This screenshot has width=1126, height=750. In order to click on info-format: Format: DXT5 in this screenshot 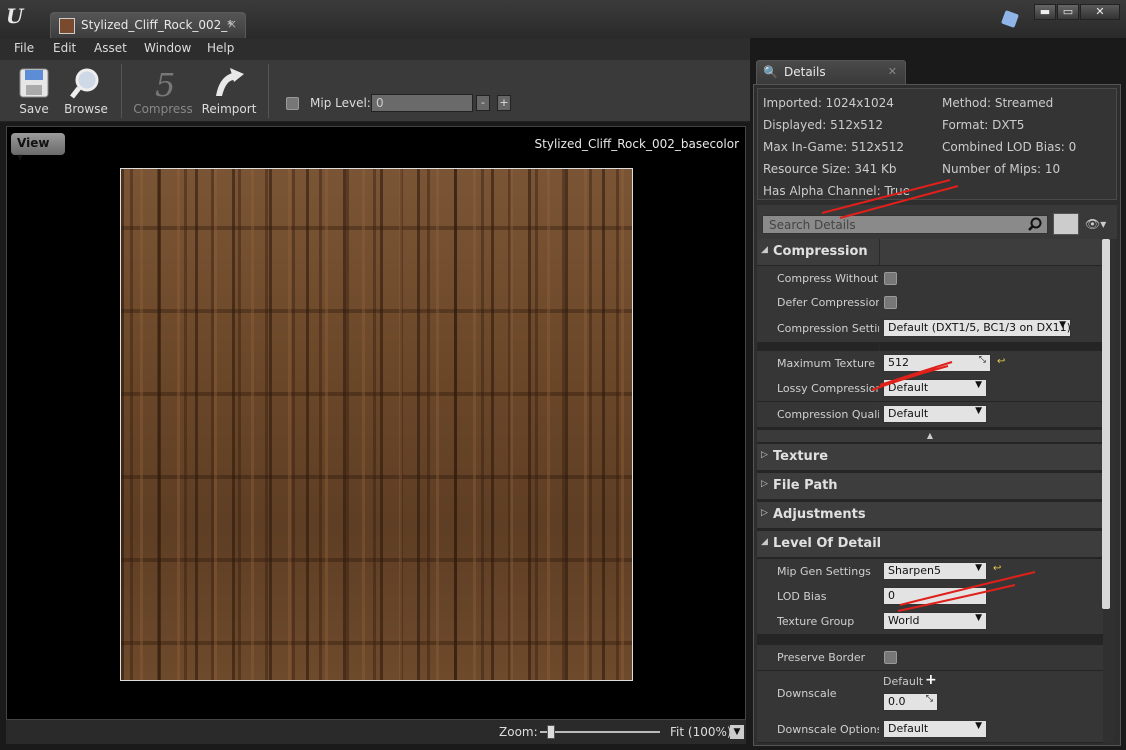, I will do `click(983, 125)`.